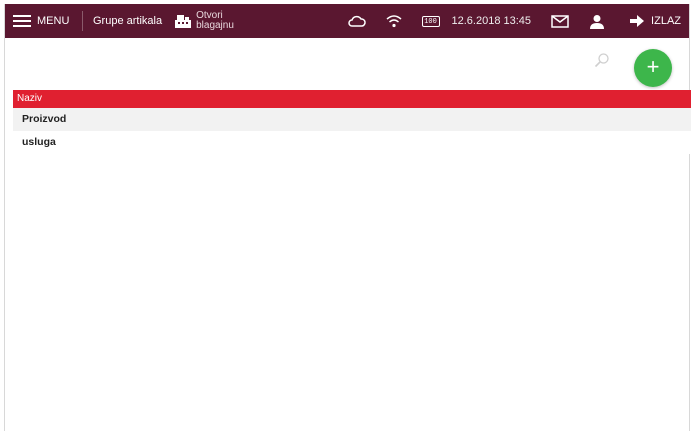 The height and width of the screenshot is (433, 692). Describe the element at coordinates (314, 61) in the screenshot. I see `search-input` at that location.